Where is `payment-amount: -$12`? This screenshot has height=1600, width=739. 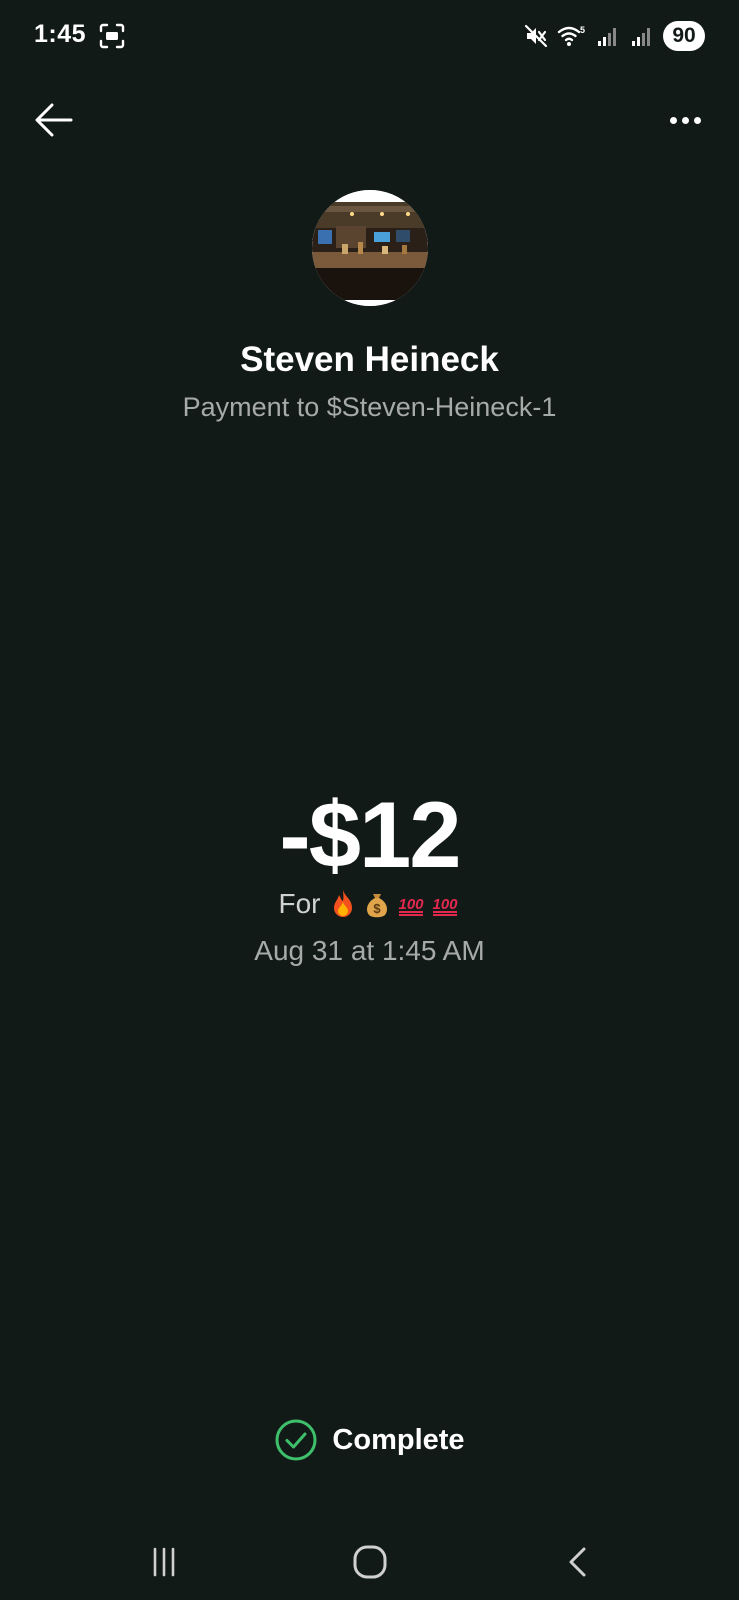 payment-amount: -$12 is located at coordinates (370, 834).